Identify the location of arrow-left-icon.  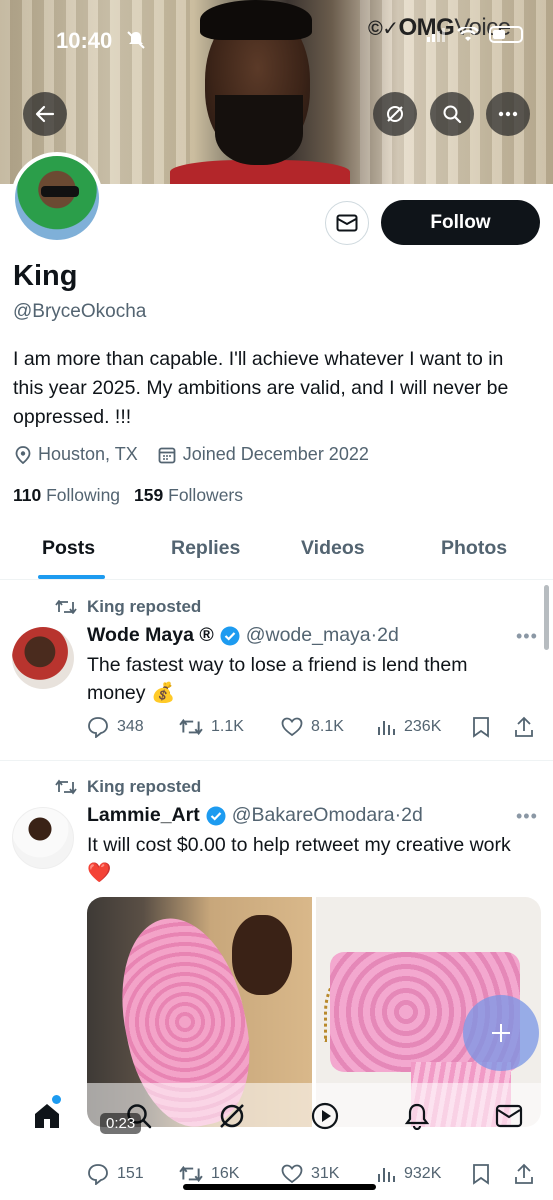
(45, 114).